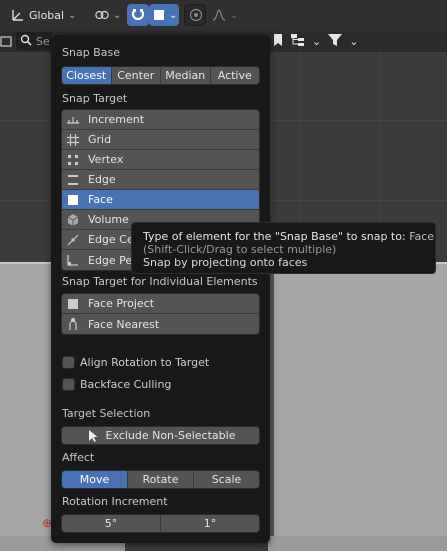 The height and width of the screenshot is (551, 447). What do you see at coordinates (73, 160) in the screenshot?
I see `vertex-icon` at bounding box center [73, 160].